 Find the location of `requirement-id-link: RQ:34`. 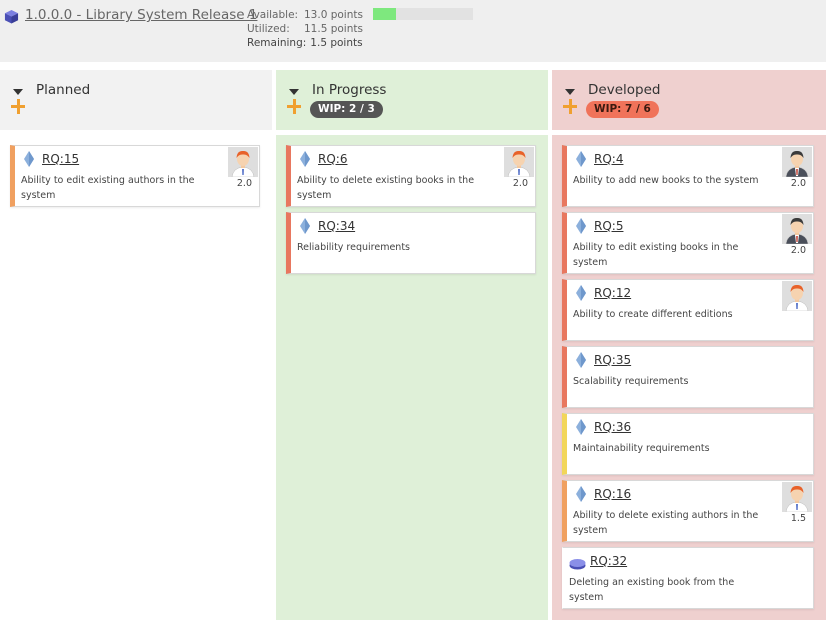

requirement-id-link: RQ:34 is located at coordinates (336, 226).